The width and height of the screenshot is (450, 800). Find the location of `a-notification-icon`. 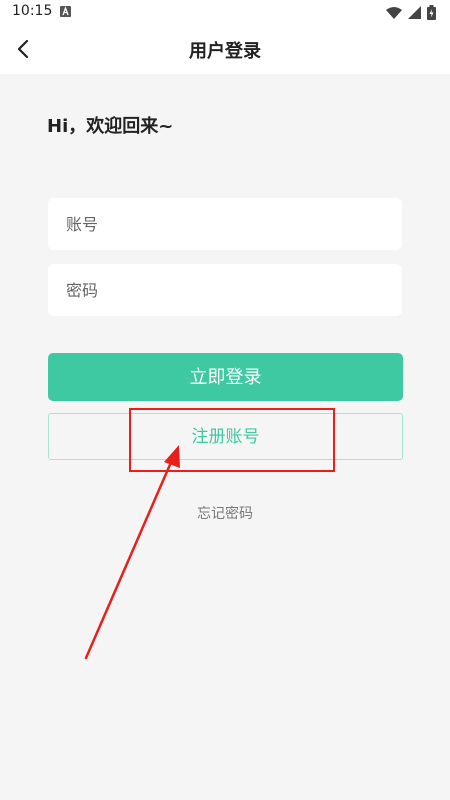

a-notification-icon is located at coordinates (65, 11).